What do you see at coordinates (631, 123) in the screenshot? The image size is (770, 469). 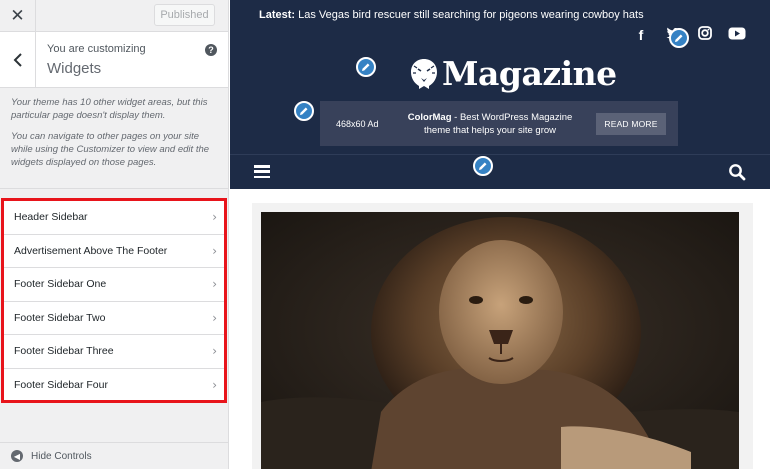 I see `read-more-button: READ MORE` at bounding box center [631, 123].